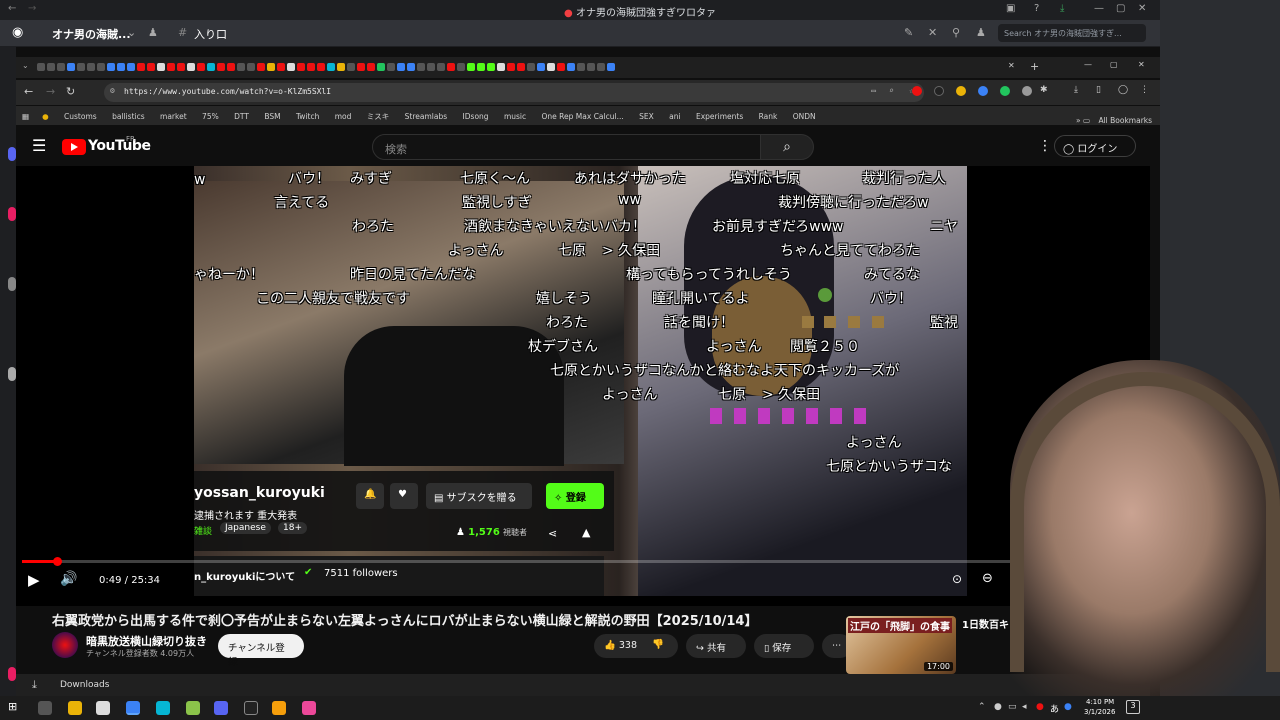 The width and height of the screenshot is (1280, 720). Describe the element at coordinates (1095, 146) in the screenshot. I see `login-button: ◯ ログイン` at that location.